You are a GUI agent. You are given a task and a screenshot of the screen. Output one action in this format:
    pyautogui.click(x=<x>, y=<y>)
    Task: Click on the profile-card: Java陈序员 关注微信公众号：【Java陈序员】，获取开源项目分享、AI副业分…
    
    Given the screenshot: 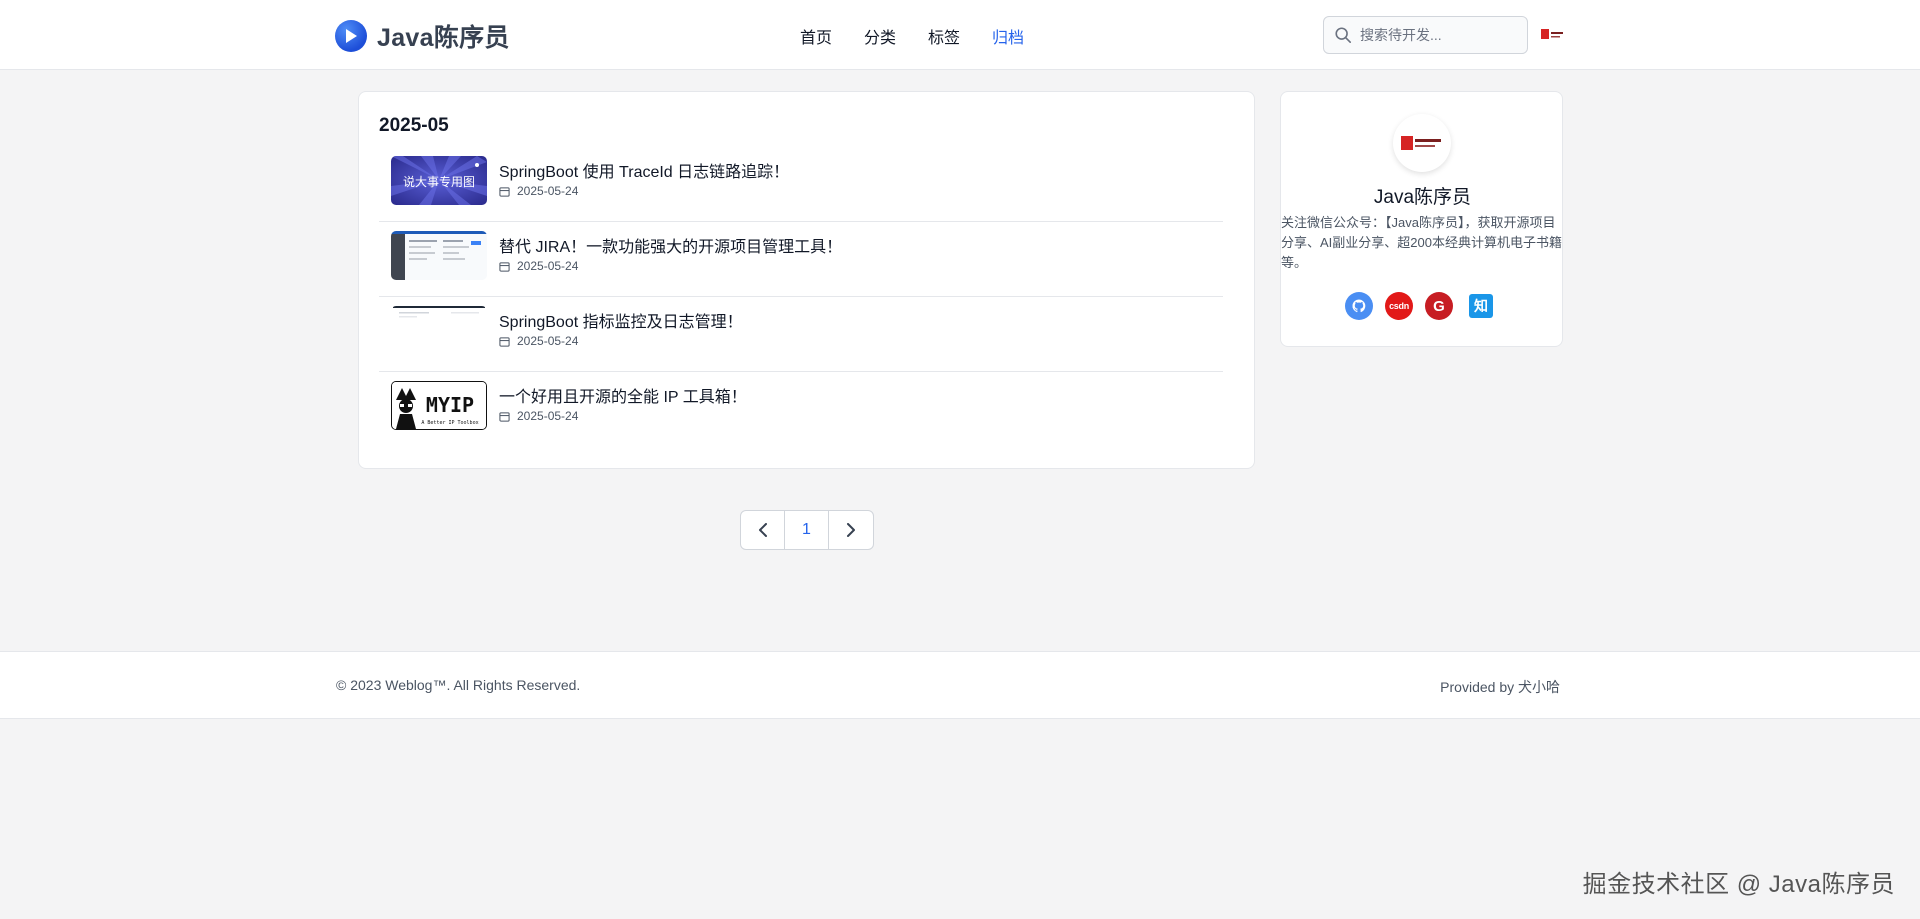 What is the action you would take?
    pyautogui.click(x=1421, y=219)
    